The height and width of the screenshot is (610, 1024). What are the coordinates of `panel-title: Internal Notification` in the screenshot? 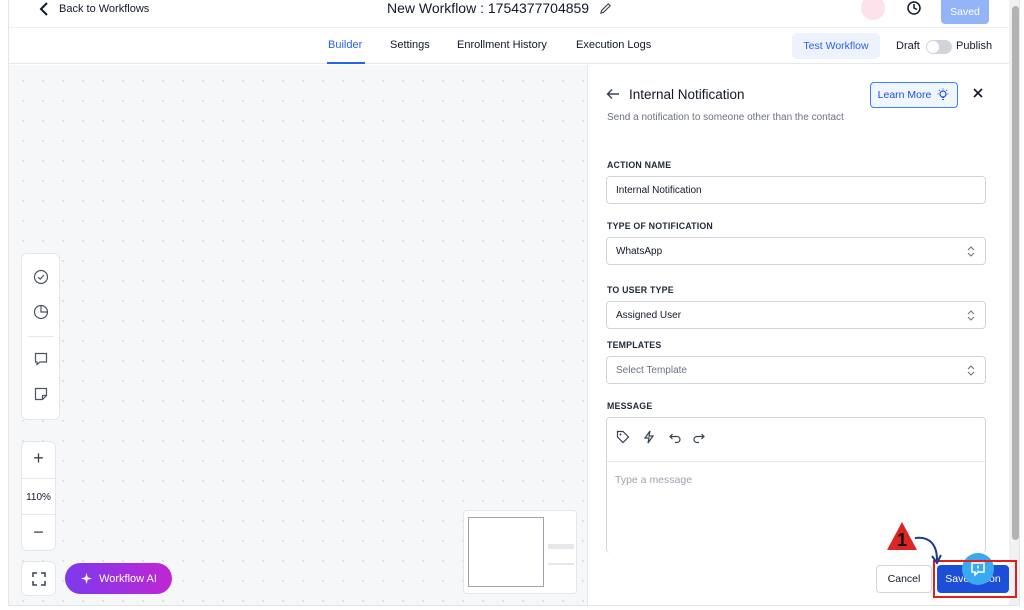 It's located at (687, 94).